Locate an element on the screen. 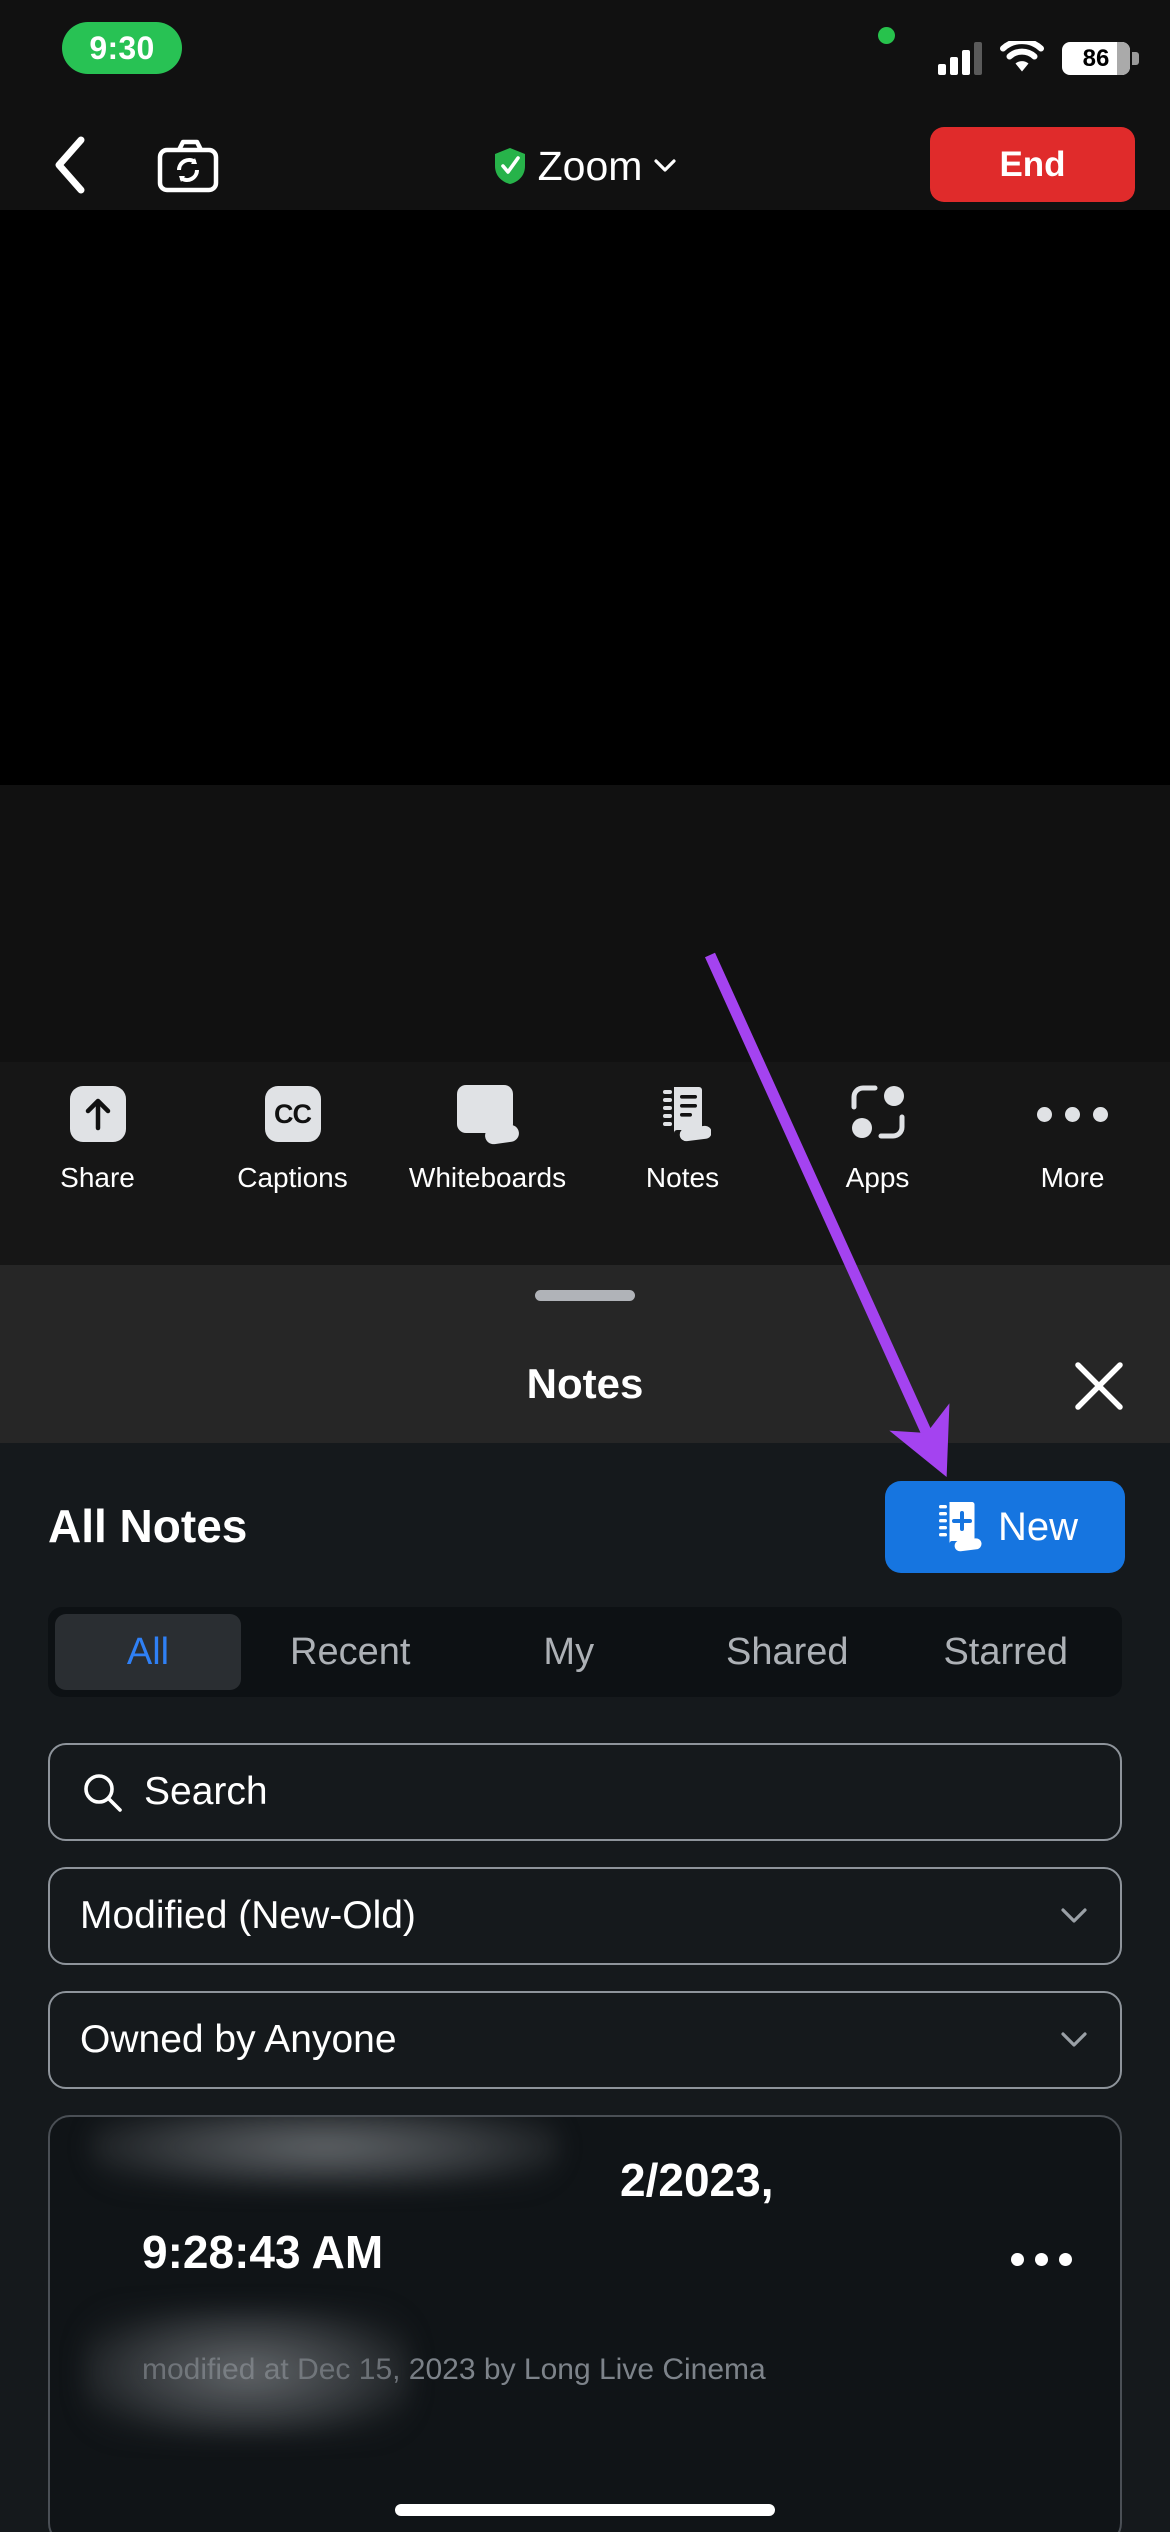  sheet-grabber-handle is located at coordinates (585, 1295).